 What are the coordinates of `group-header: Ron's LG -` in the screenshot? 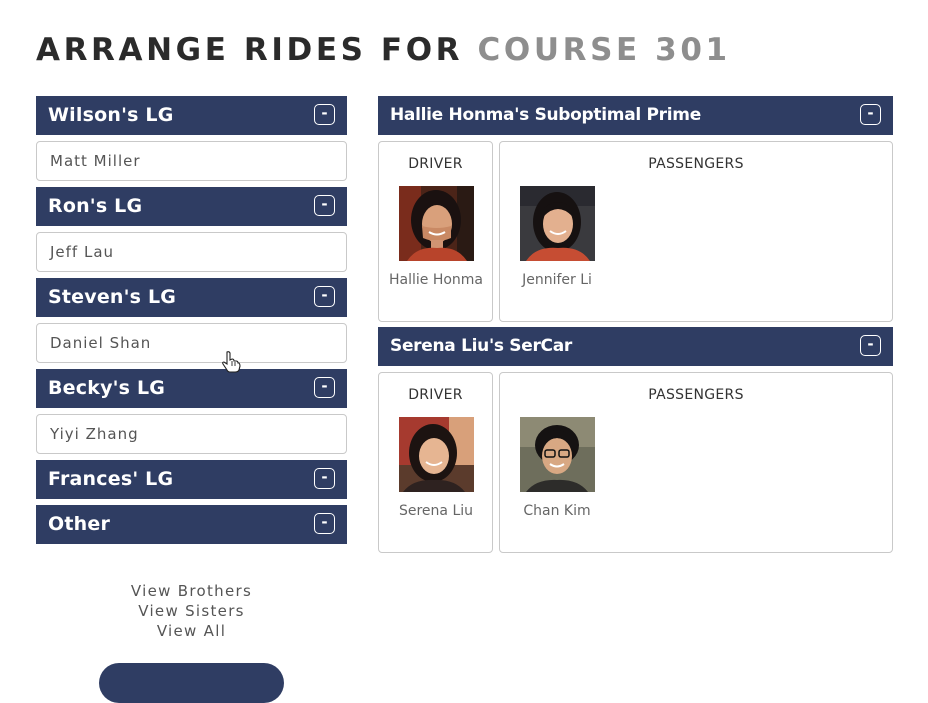 It's located at (191, 206).